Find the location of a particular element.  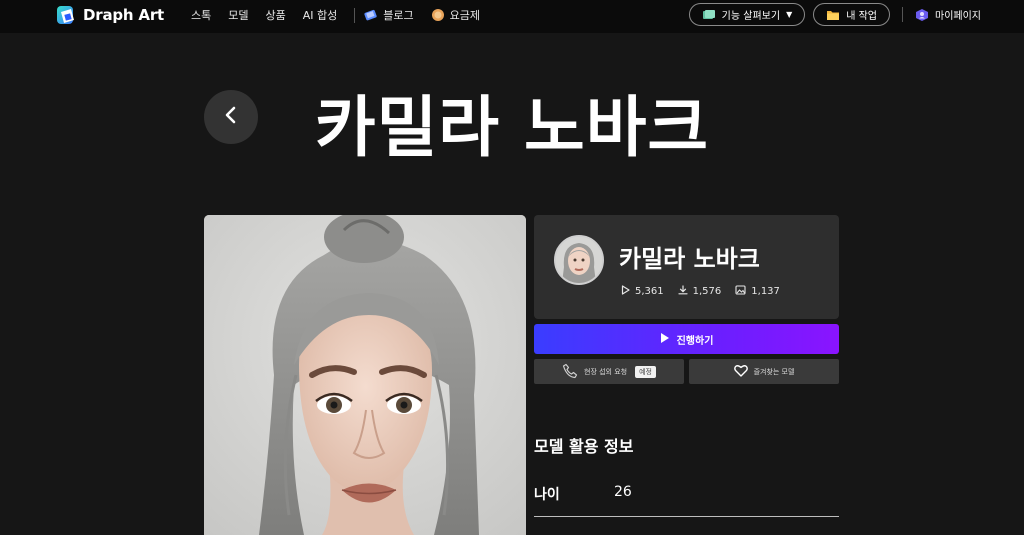

nav-link-blog: 블로그 is located at coordinates (389, 15).